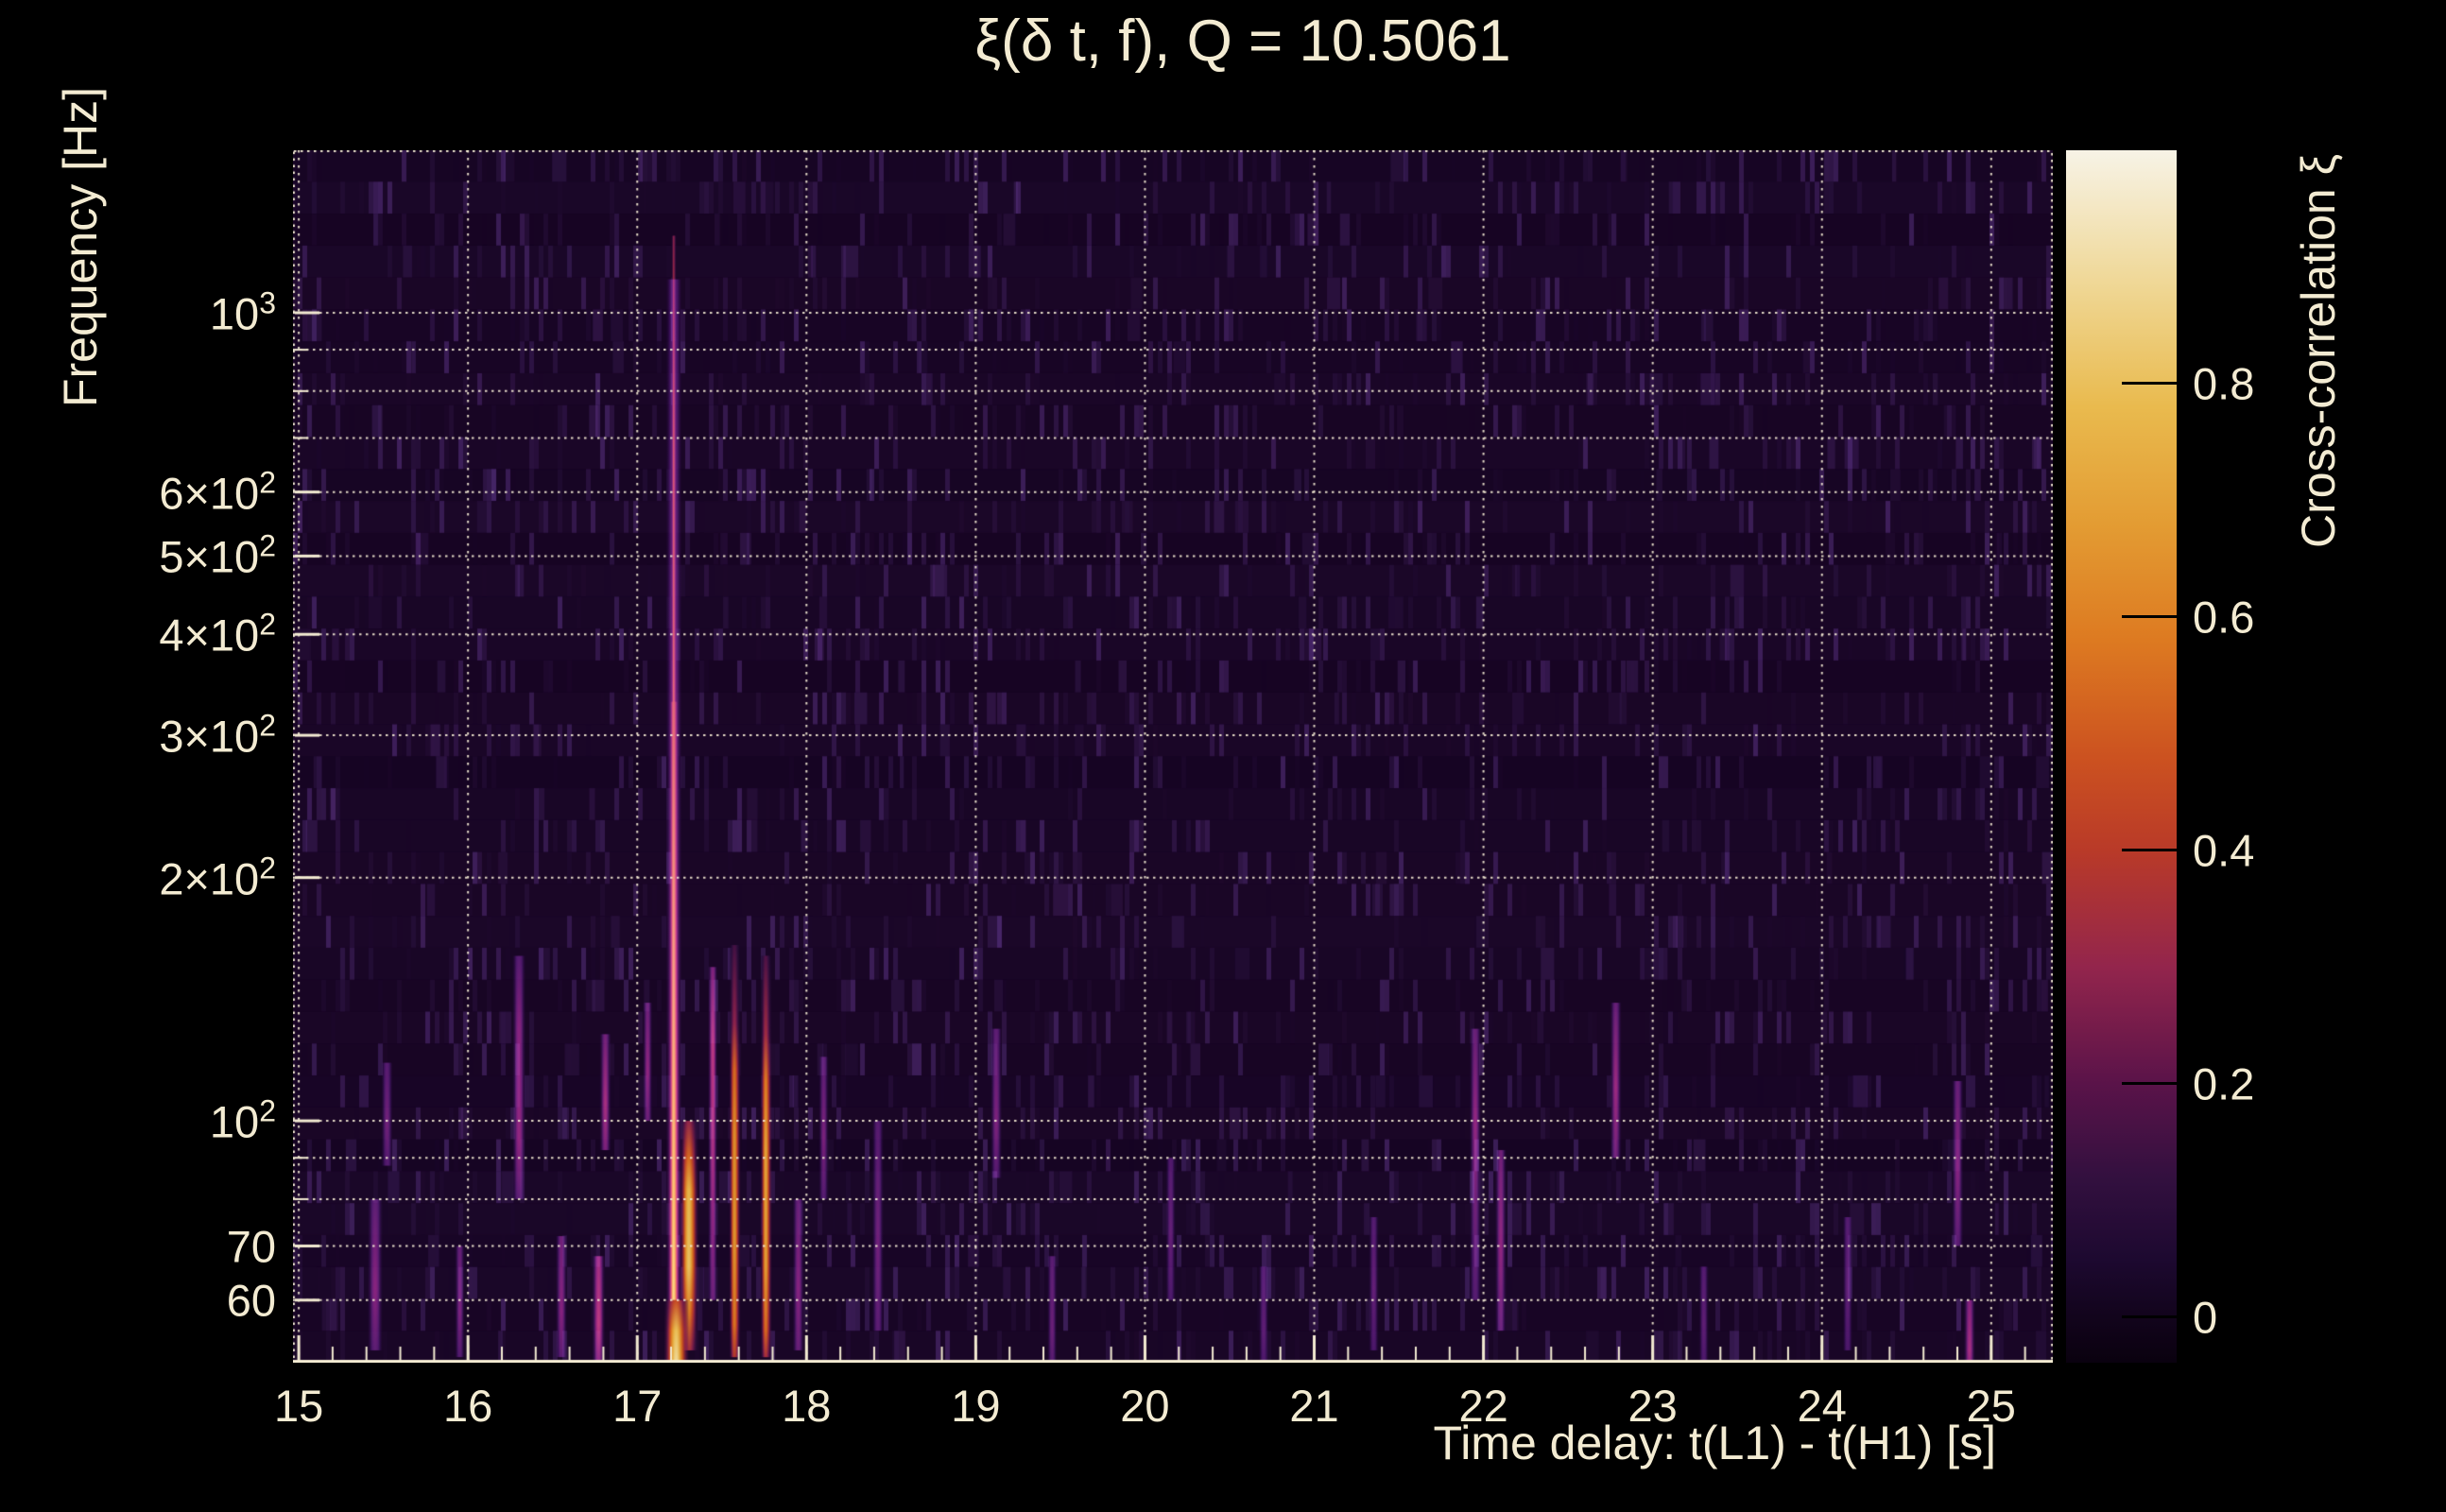  Describe the element at coordinates (2121, 756) in the screenshot. I see `colorbar` at that location.